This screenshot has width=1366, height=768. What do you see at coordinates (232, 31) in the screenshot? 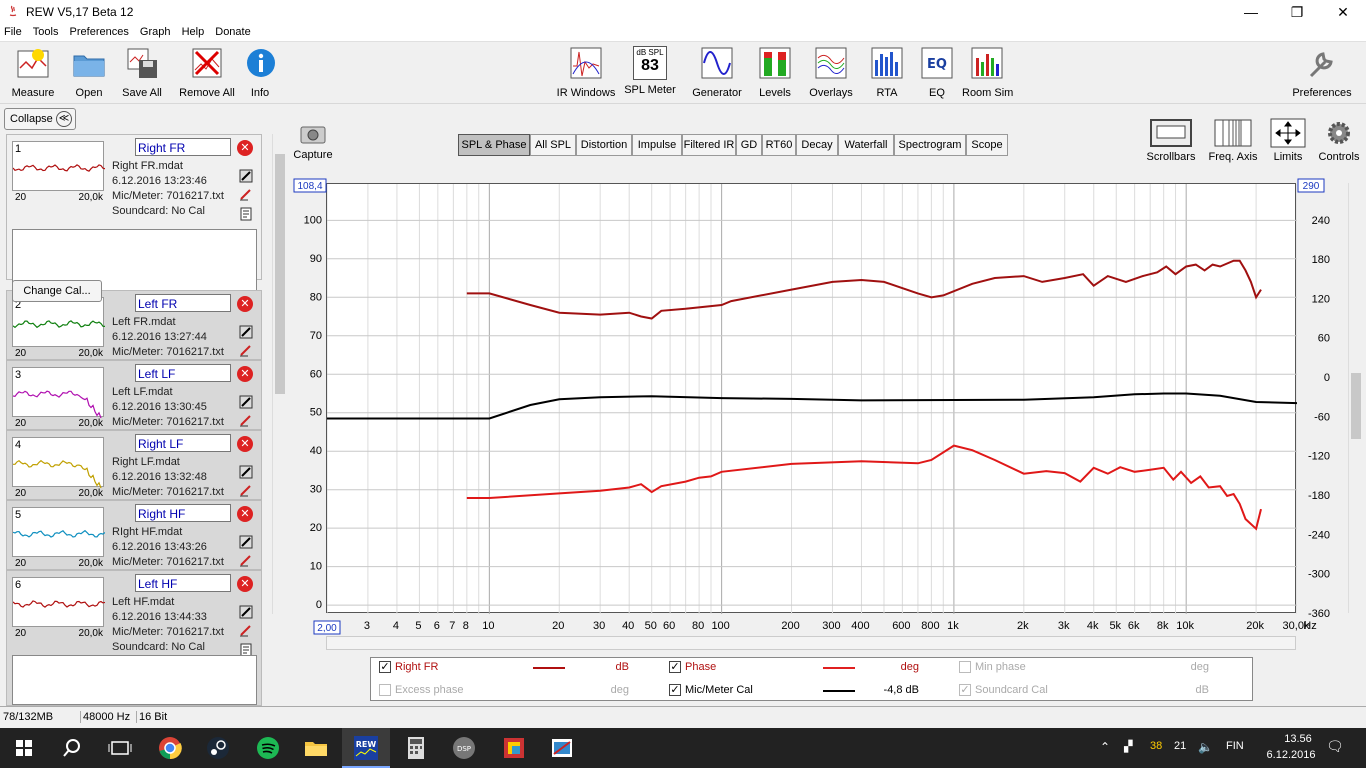
I see `menu-donate: Donate` at bounding box center [232, 31].